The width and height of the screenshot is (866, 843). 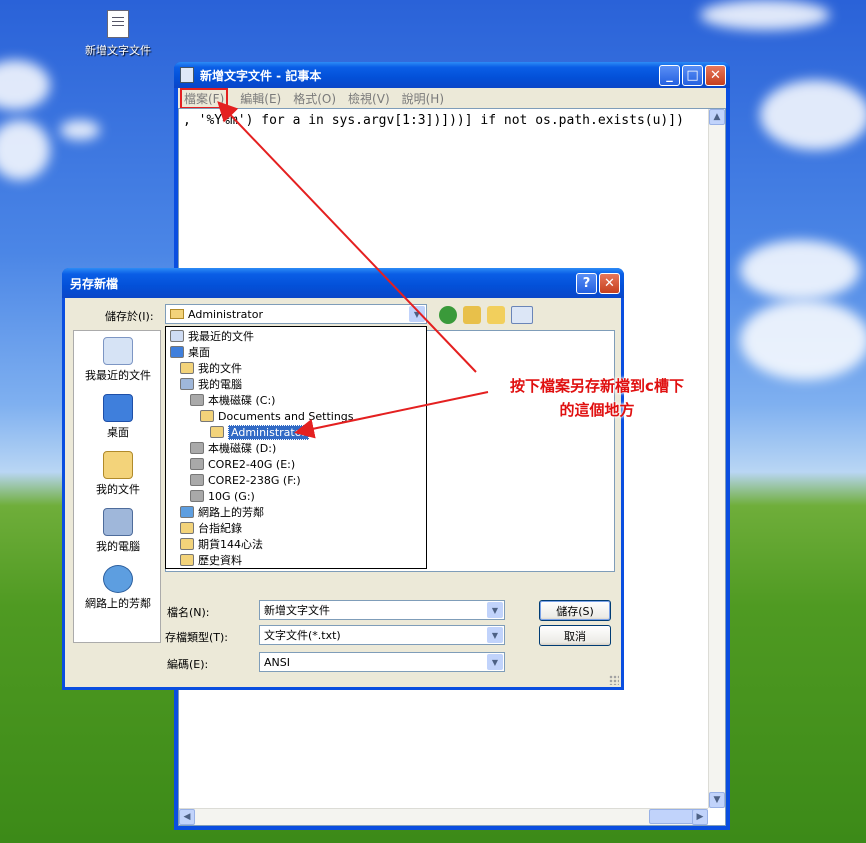 I want to click on network-icon, so click(x=118, y=579).